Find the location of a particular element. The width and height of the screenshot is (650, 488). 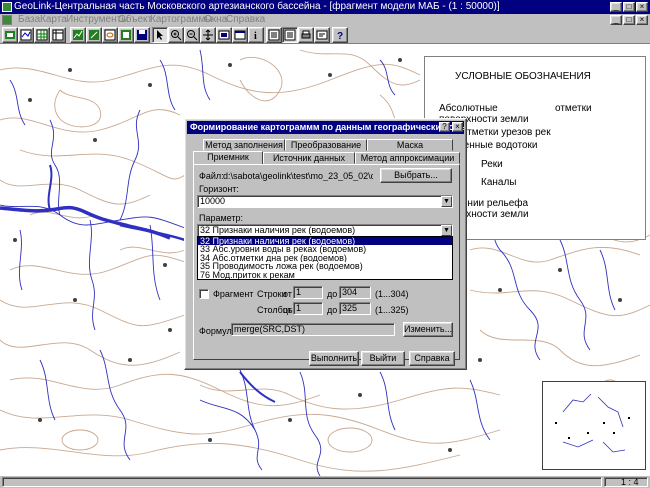

menu-item-map: Карта is located at coordinates (53, 19).